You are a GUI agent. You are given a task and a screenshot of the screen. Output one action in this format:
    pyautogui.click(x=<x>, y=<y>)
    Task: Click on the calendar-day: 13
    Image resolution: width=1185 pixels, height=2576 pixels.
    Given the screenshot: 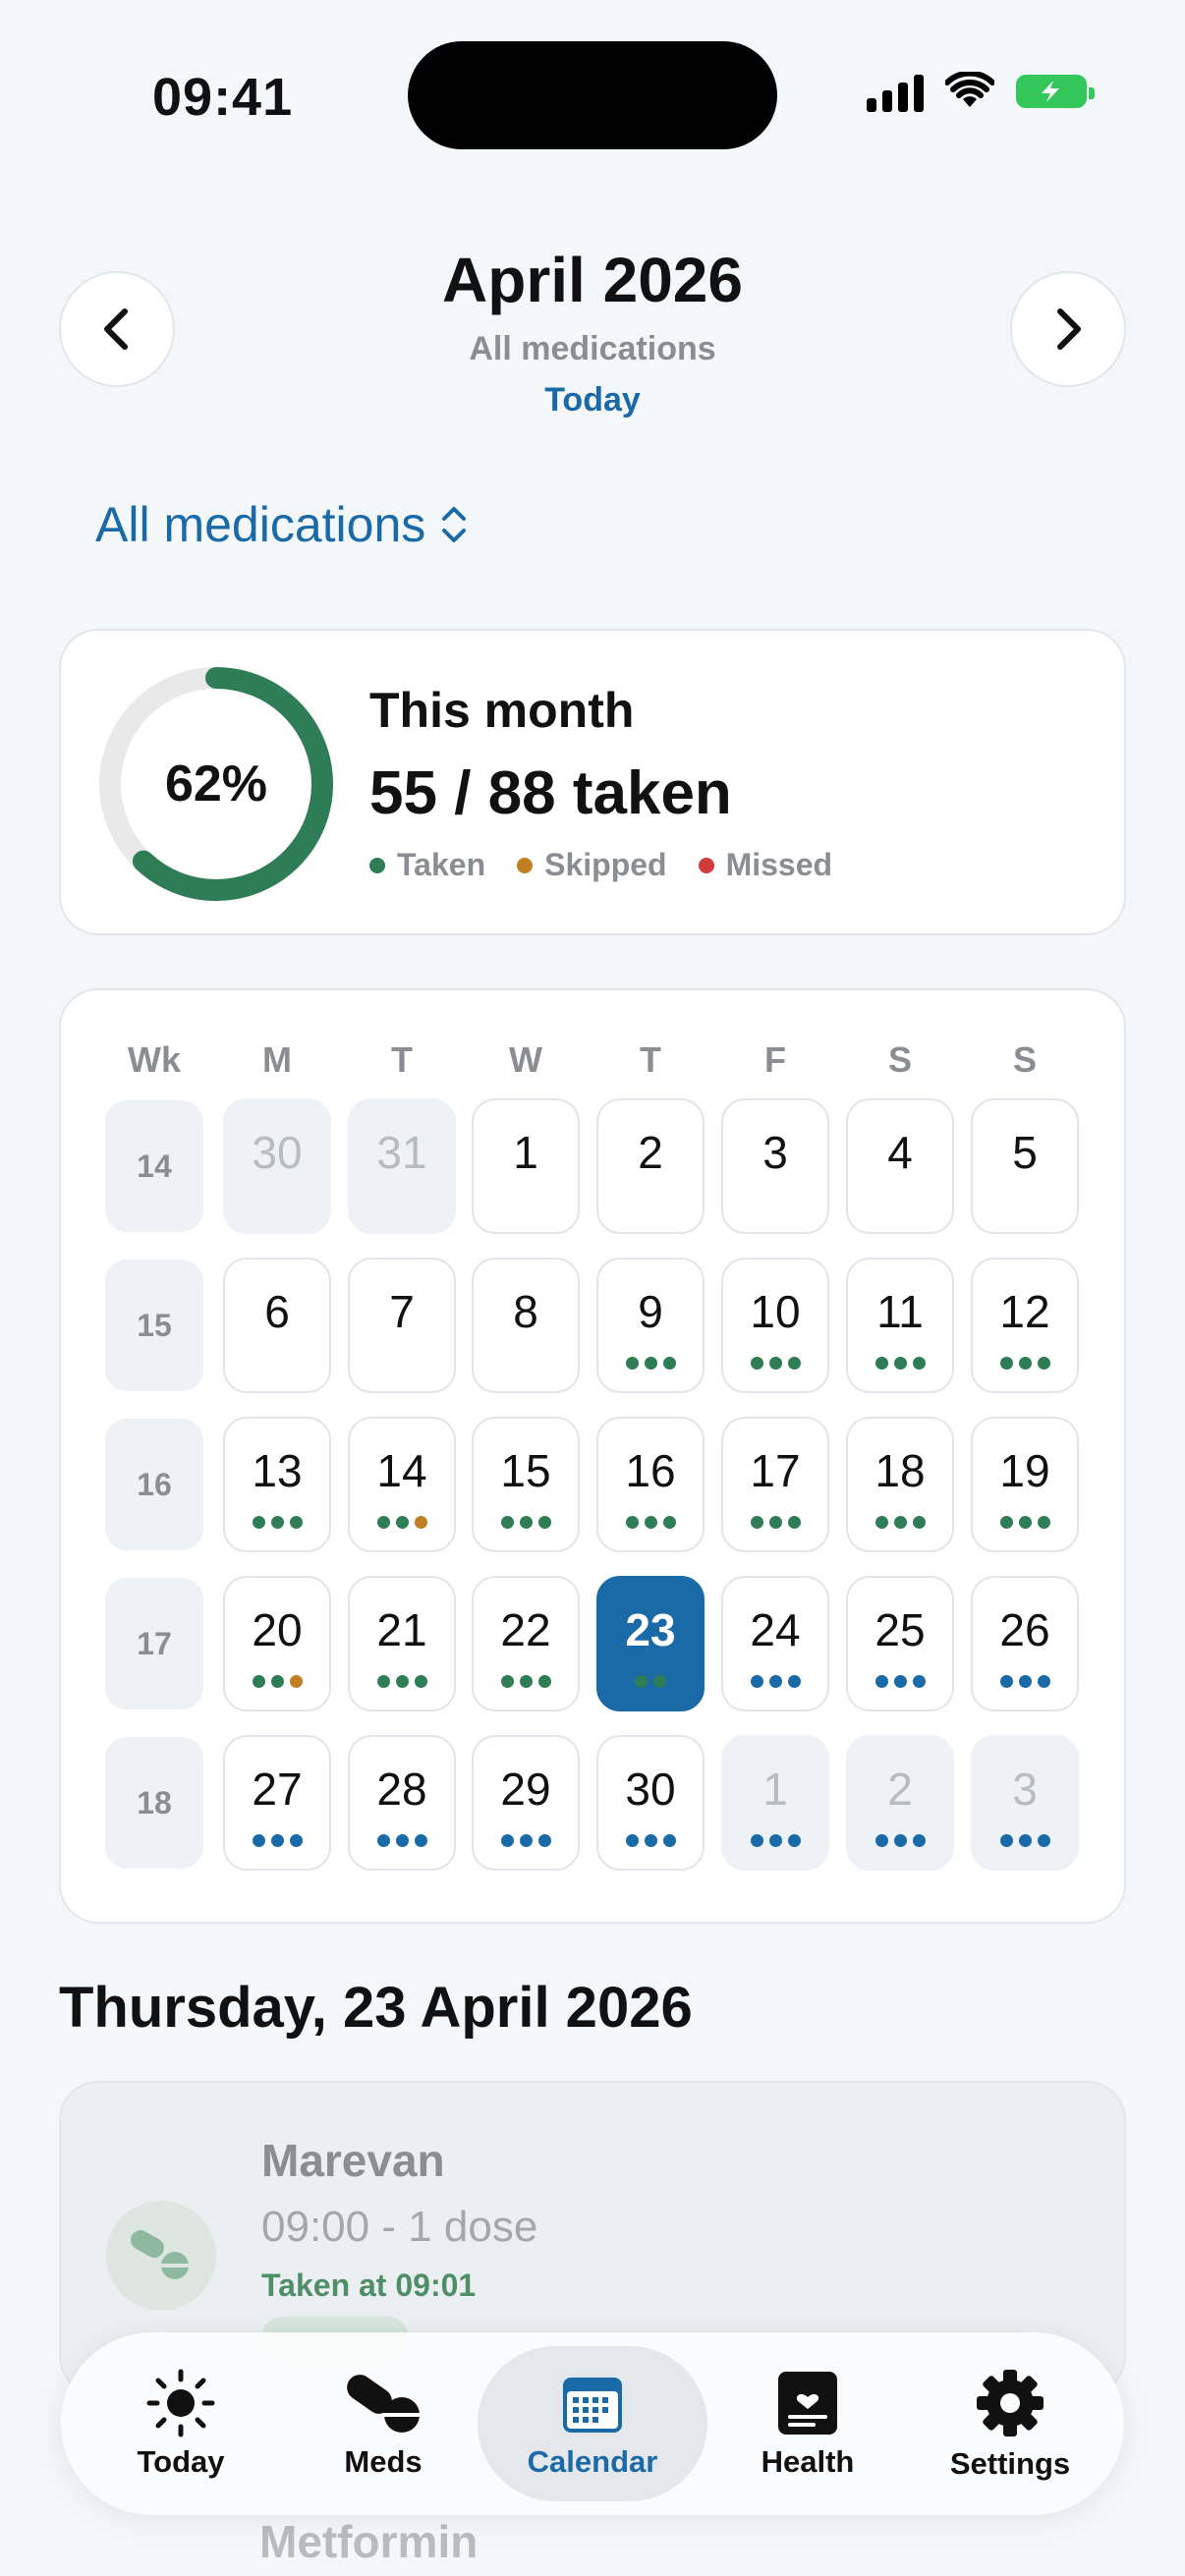 What is the action you would take?
    pyautogui.click(x=277, y=1484)
    